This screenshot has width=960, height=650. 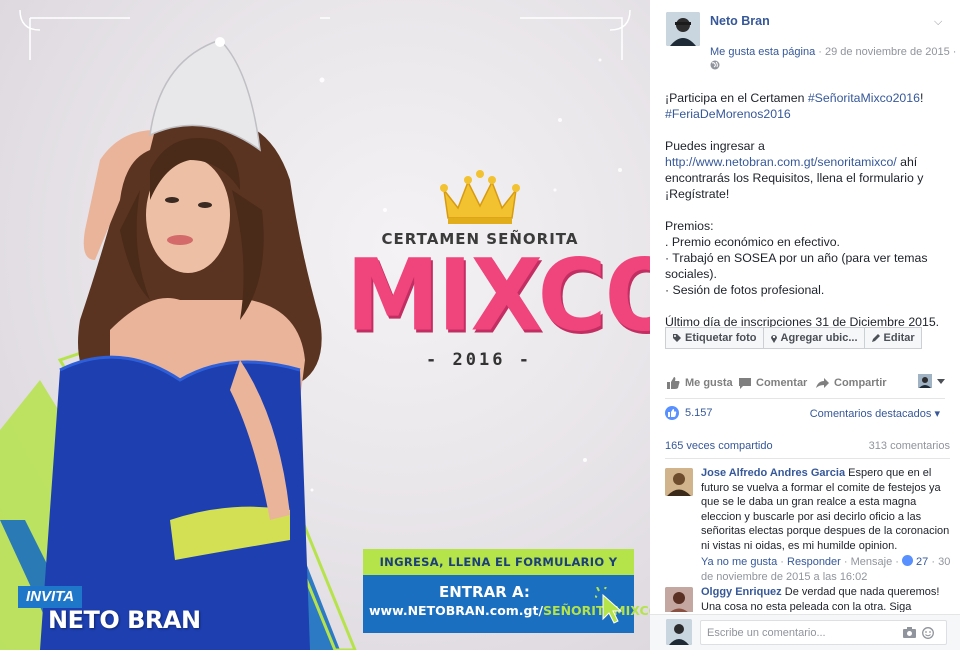 What do you see at coordinates (899, 338) in the screenshot?
I see `edit-label: Editar` at bounding box center [899, 338].